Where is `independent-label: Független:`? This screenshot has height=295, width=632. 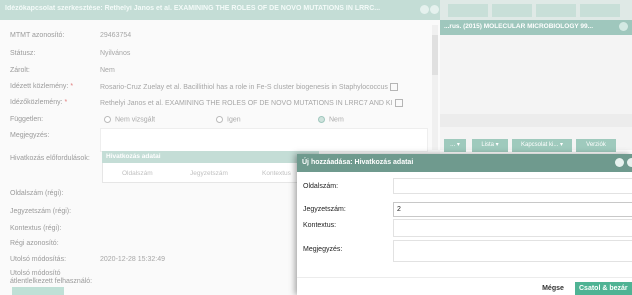 independent-label: Független: is located at coordinates (27, 119).